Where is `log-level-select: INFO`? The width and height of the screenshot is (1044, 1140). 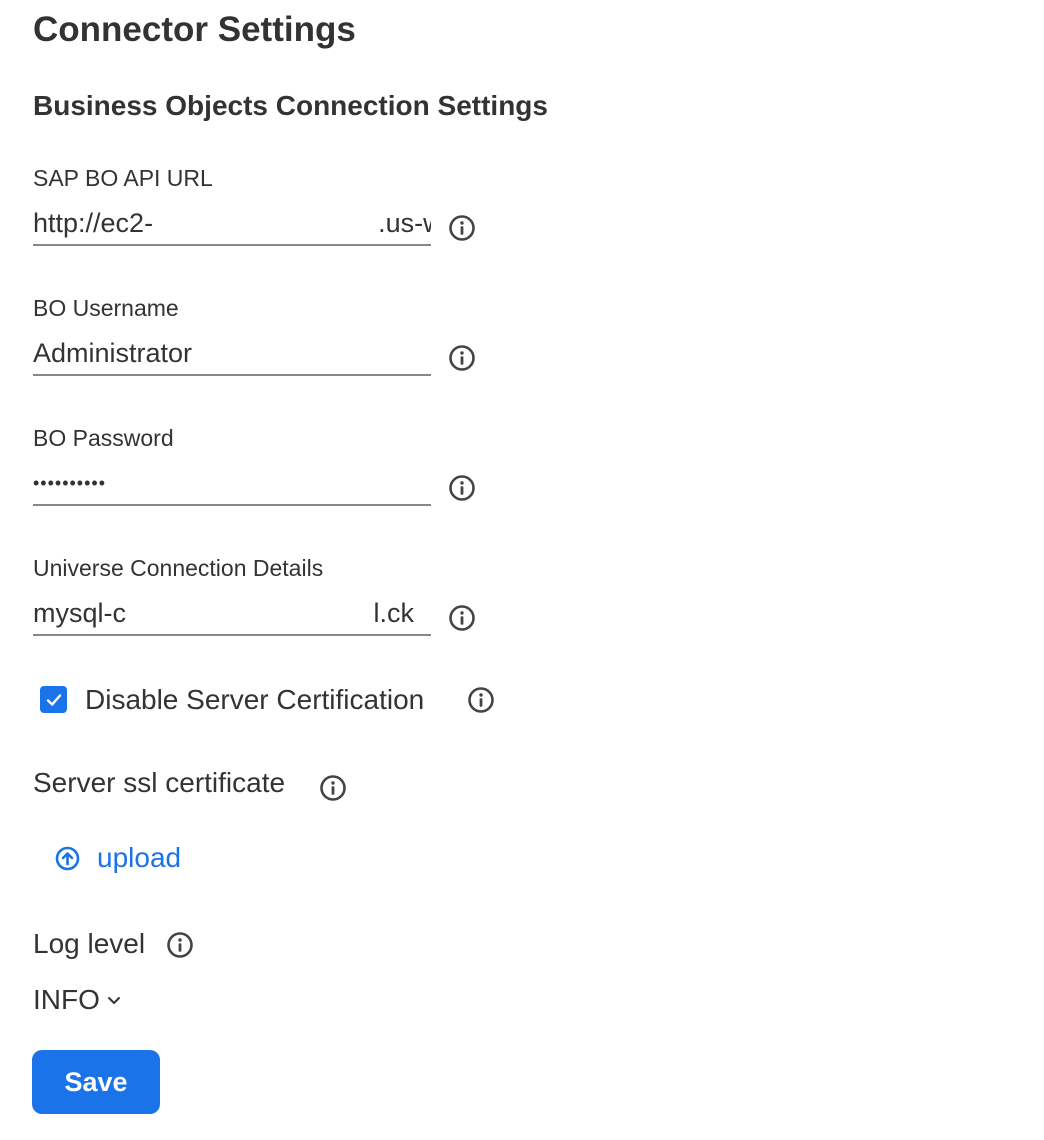
log-level-select: INFO is located at coordinates (77, 1000).